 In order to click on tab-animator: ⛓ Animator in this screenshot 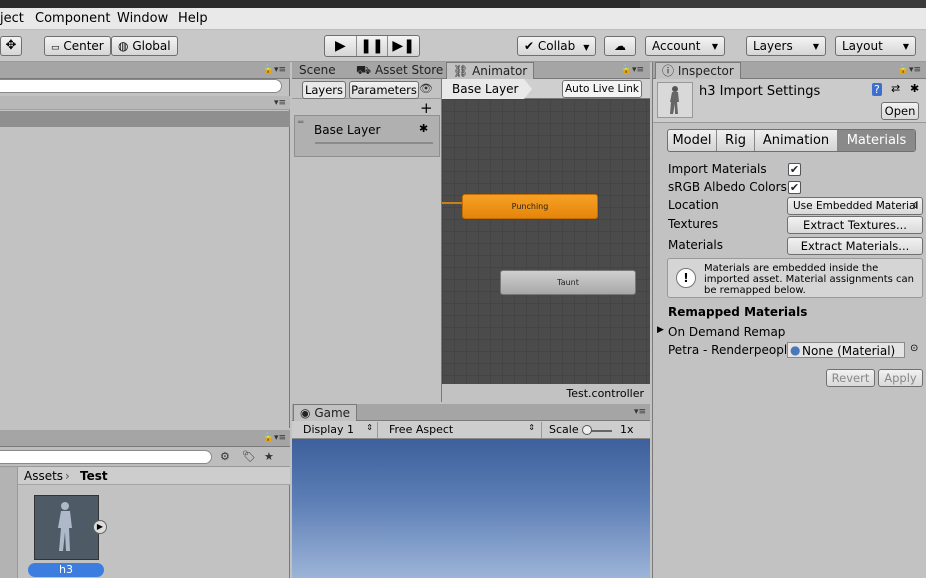, I will do `click(490, 71)`.